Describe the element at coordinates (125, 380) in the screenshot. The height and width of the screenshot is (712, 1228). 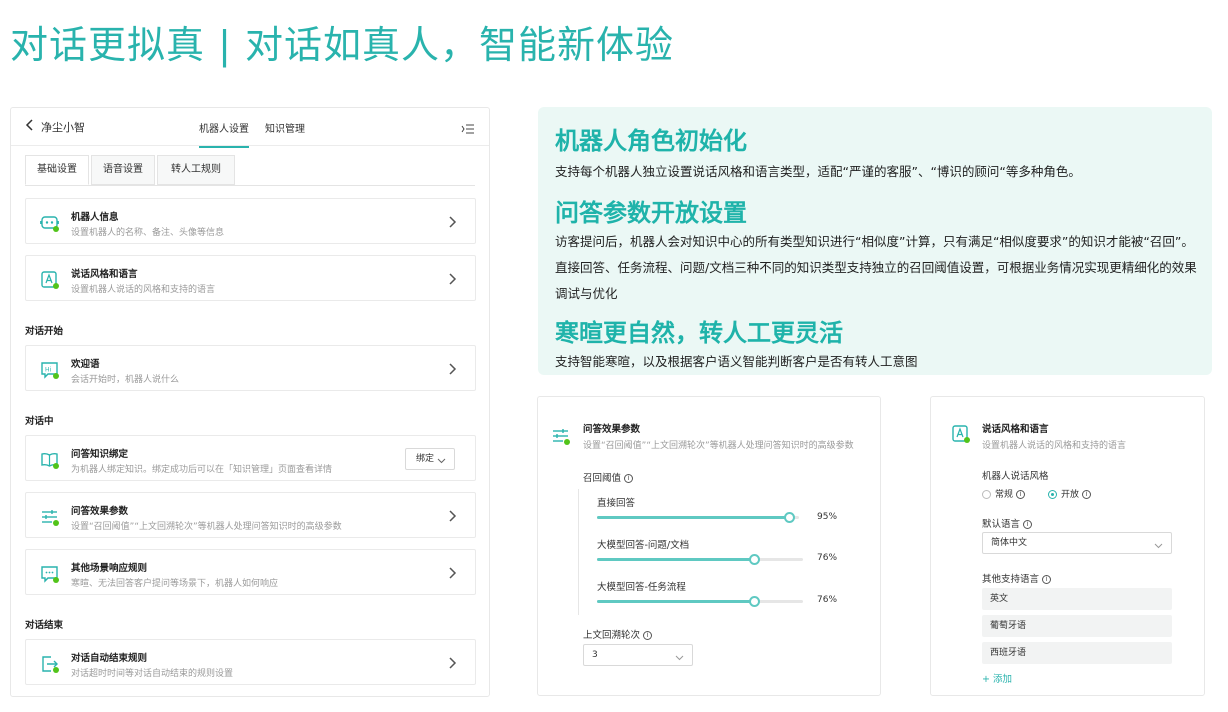
I see `card-desc: 会话开始时，机器人说什么` at that location.